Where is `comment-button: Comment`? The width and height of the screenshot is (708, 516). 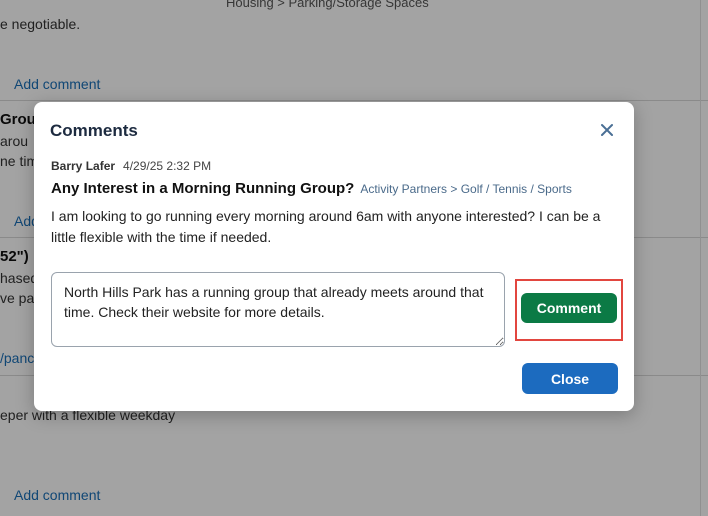
comment-button: Comment is located at coordinates (569, 308).